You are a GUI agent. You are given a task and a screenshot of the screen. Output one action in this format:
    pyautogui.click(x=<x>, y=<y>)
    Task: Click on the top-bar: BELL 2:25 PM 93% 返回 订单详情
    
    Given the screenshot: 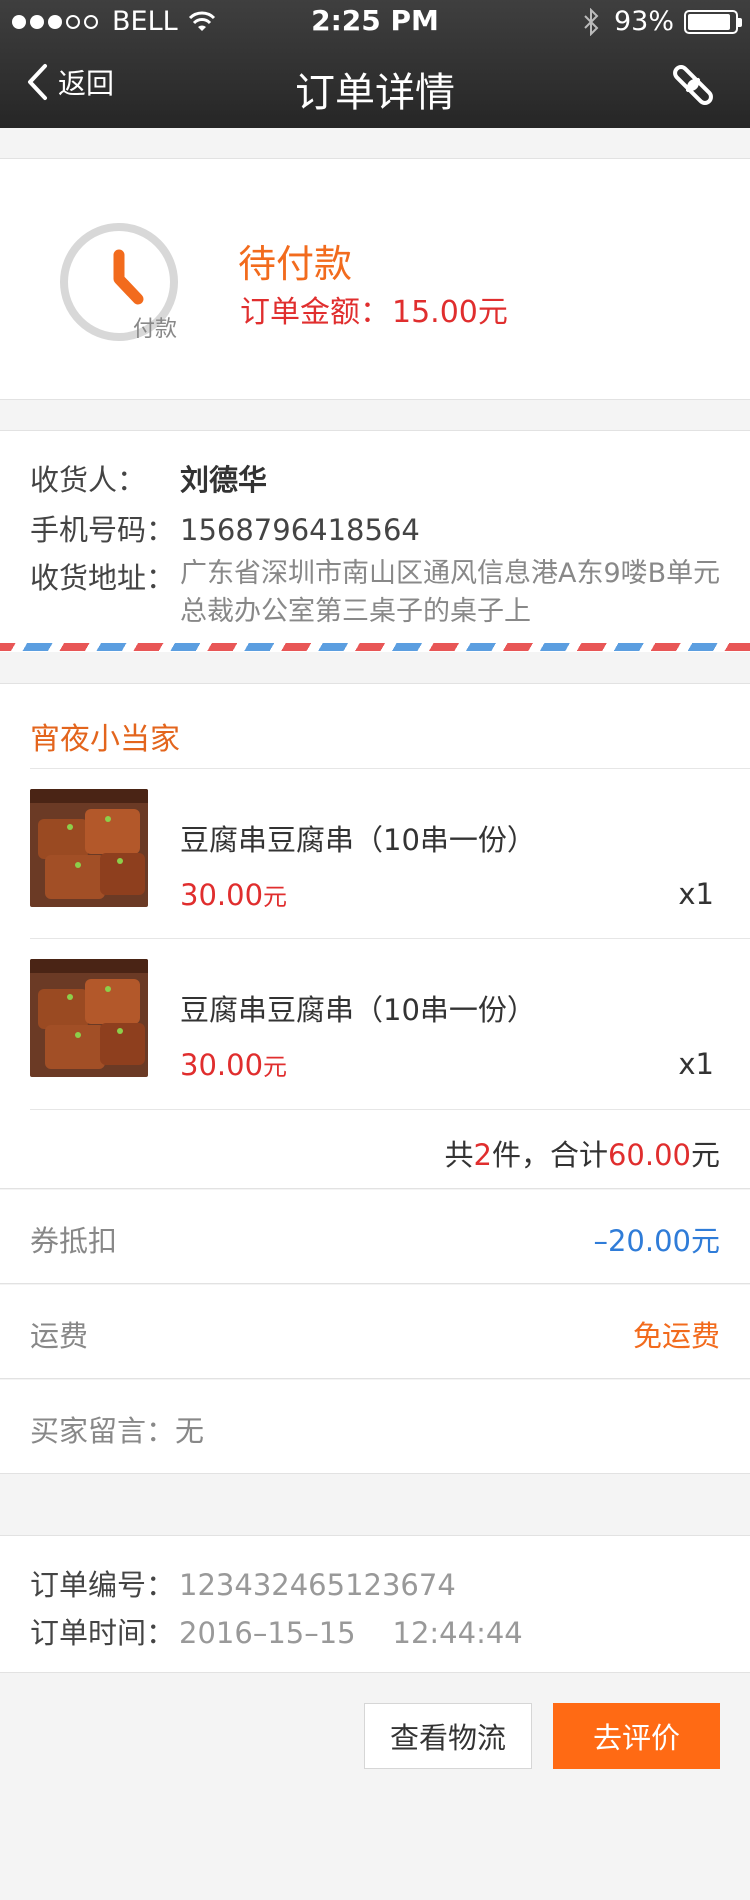 What is the action you would take?
    pyautogui.click(x=375, y=64)
    